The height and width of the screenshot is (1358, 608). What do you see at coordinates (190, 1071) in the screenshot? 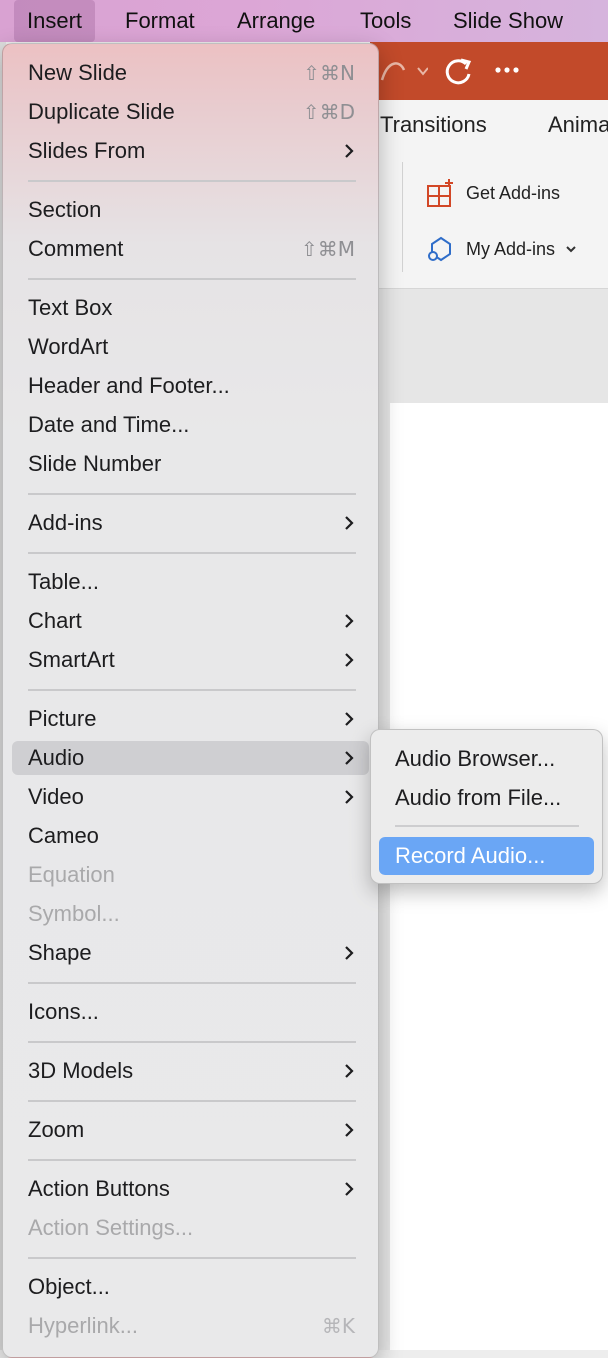
I see `menu-item-3d-models: 3D Models` at bounding box center [190, 1071].